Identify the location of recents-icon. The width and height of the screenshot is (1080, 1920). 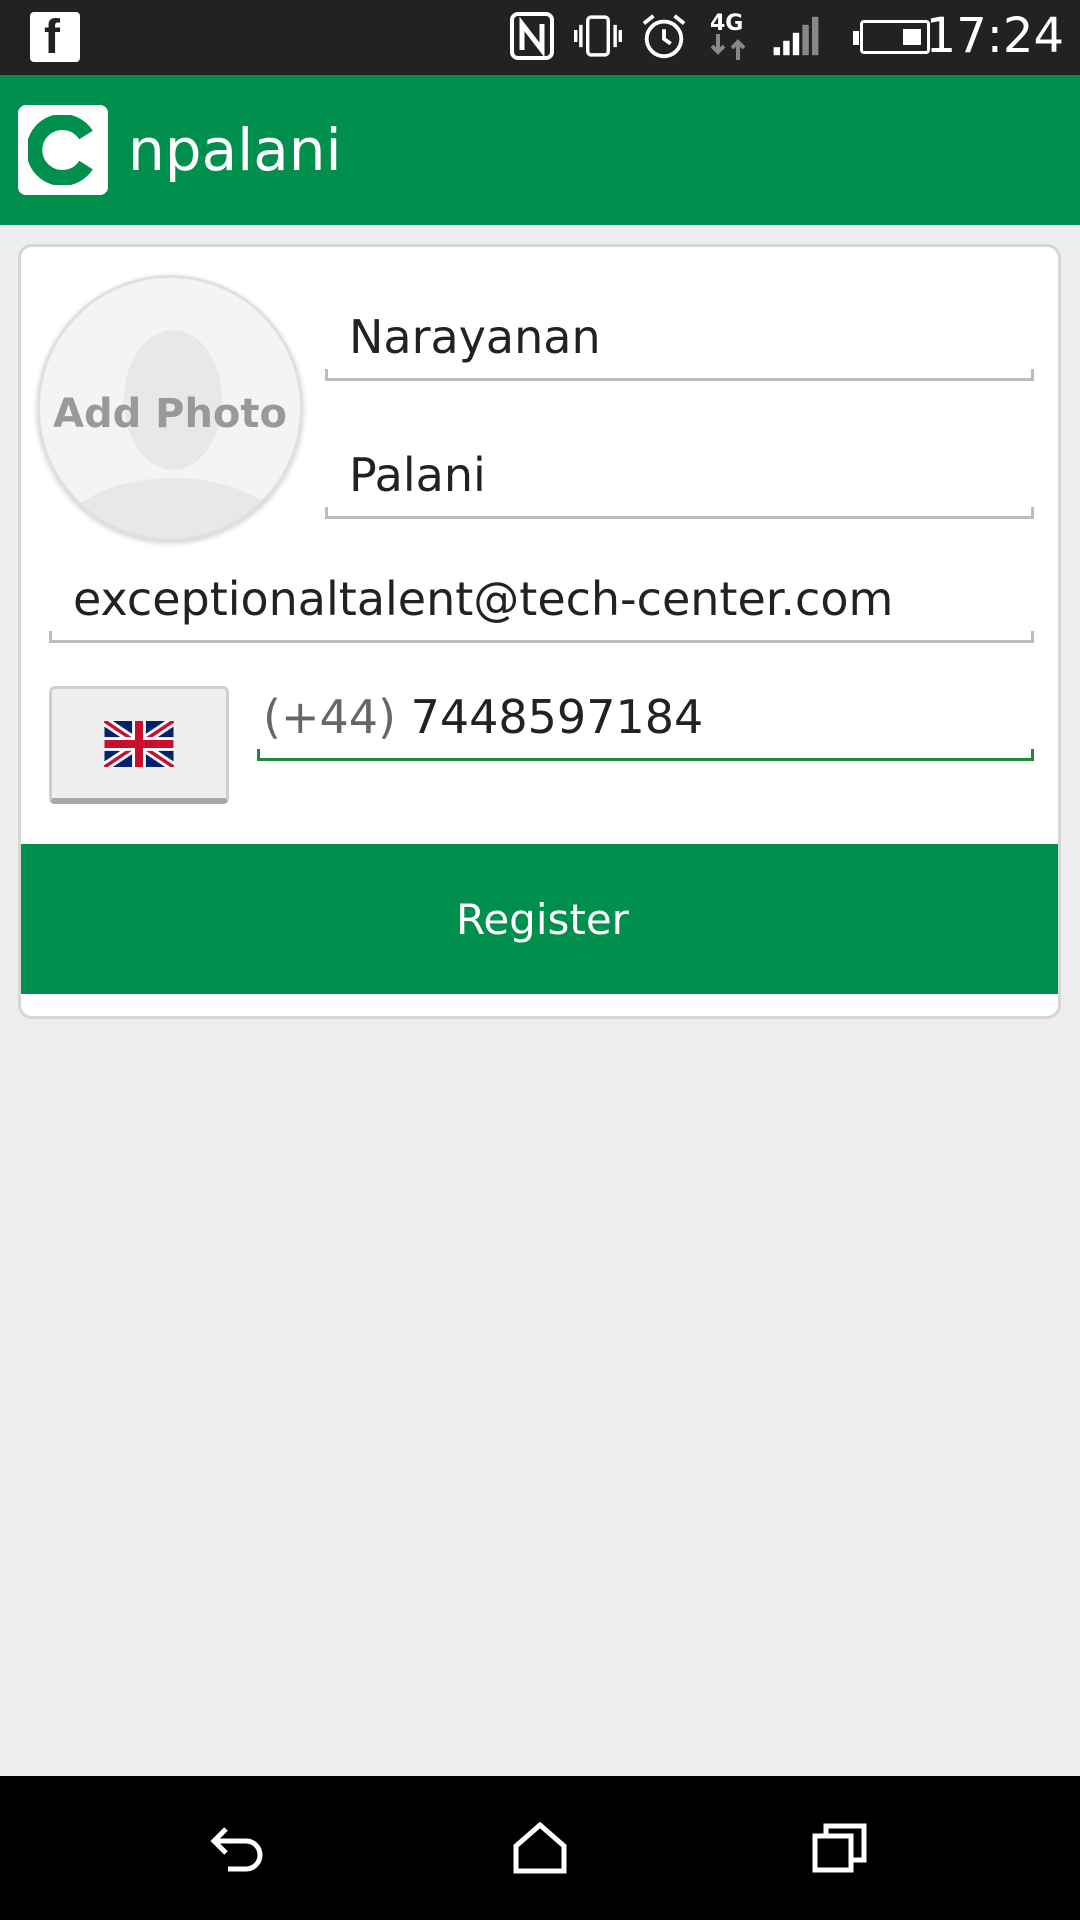
(840, 1848).